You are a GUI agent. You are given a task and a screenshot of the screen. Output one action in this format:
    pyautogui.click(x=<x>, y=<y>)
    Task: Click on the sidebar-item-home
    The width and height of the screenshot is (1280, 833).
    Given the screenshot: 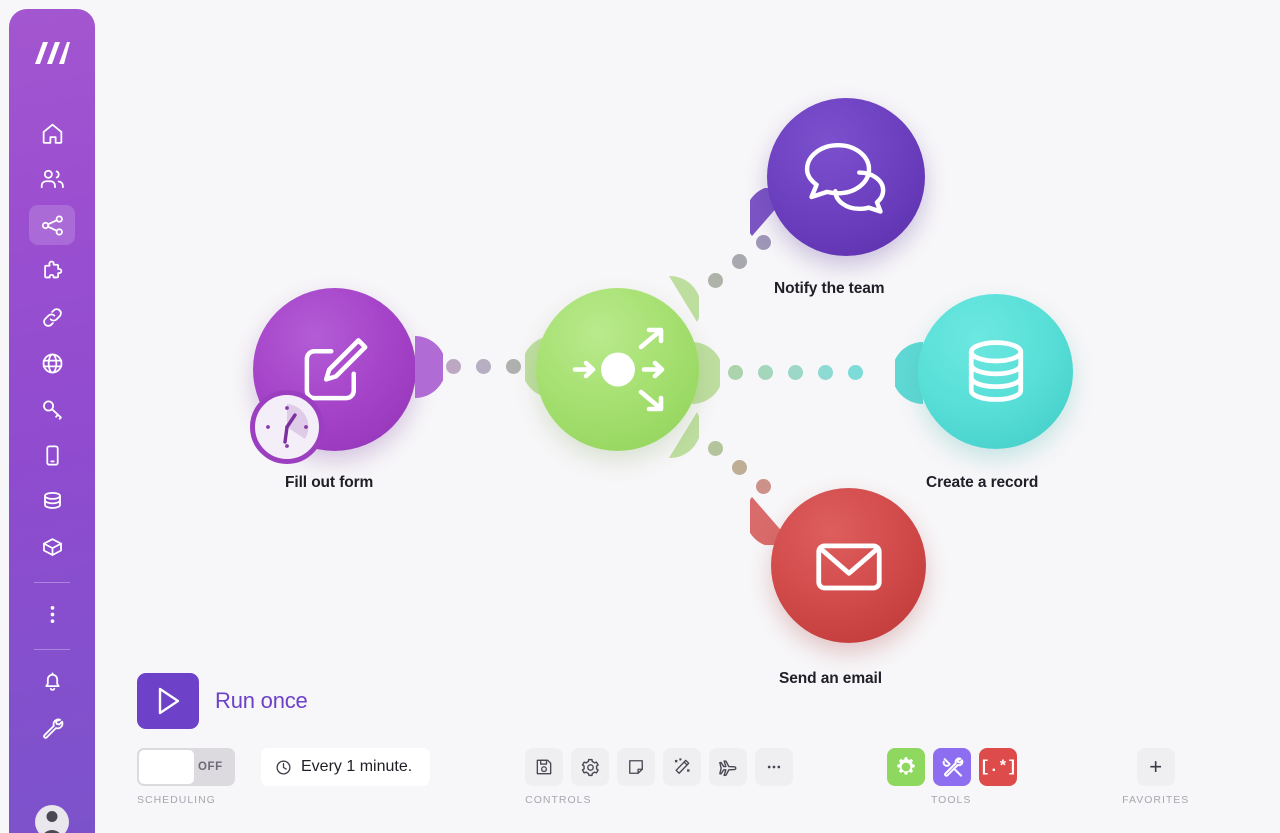 What is the action you would take?
    pyautogui.click(x=52, y=133)
    